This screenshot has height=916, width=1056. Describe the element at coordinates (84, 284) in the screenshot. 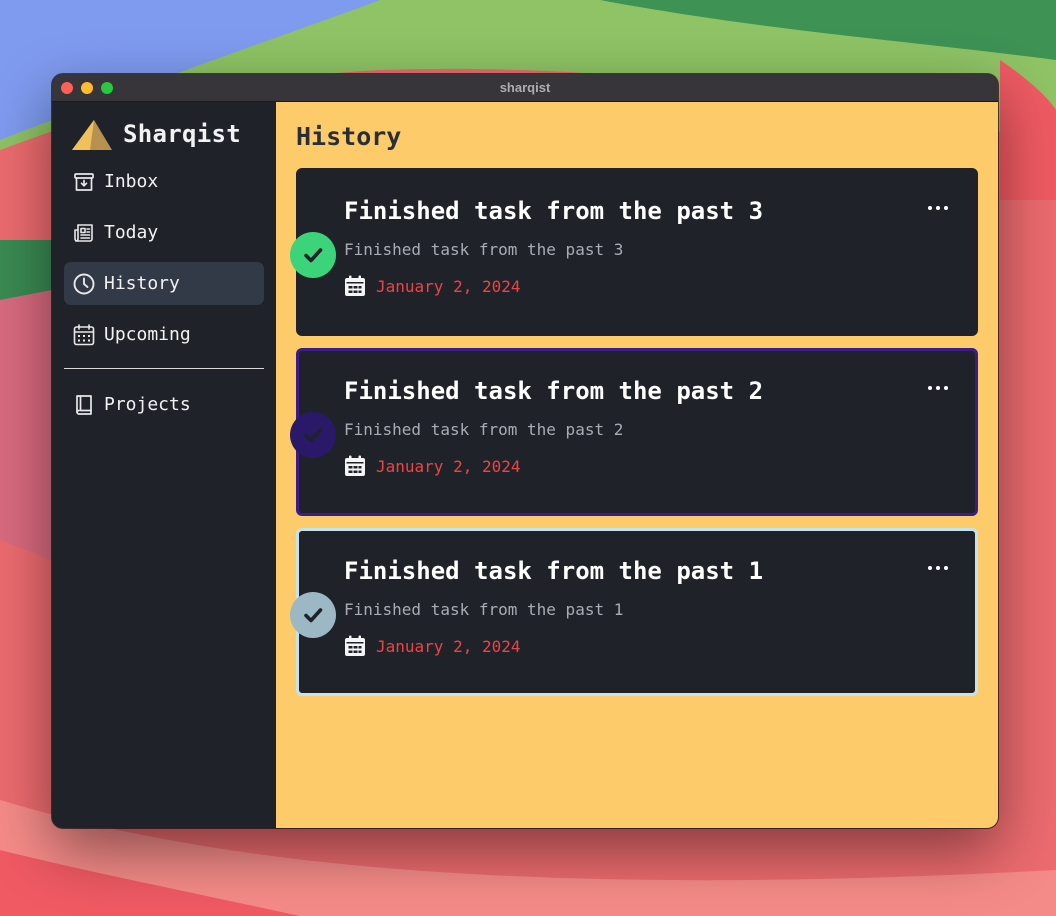

I see `clock-icon` at that location.